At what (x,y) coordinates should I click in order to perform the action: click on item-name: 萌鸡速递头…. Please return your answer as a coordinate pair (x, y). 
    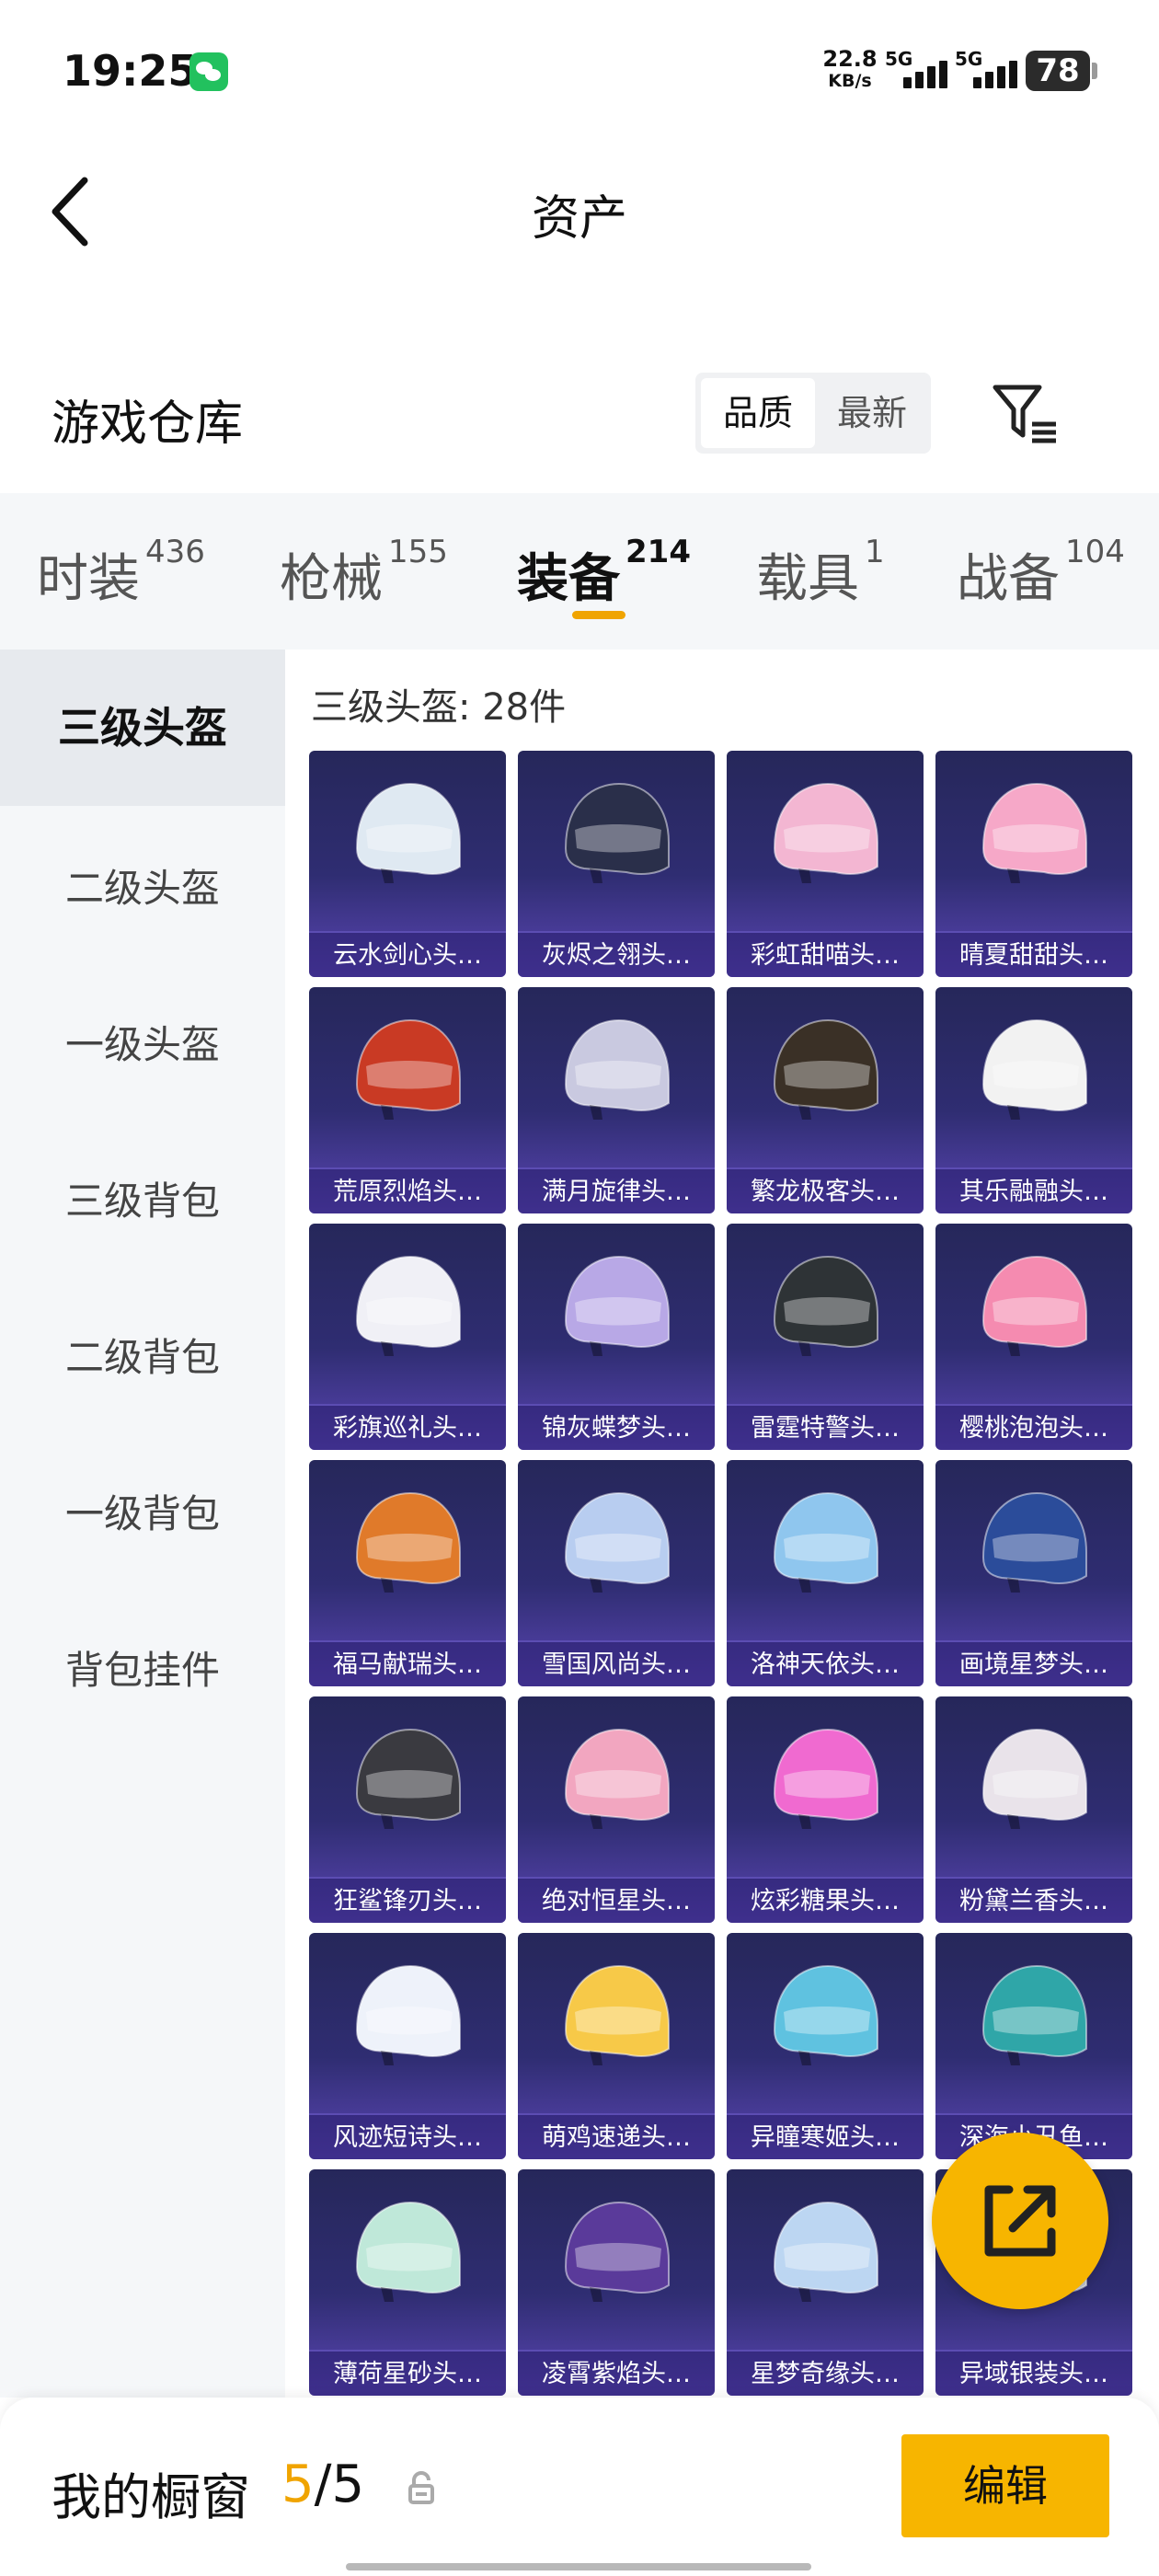
    Looking at the image, I should click on (616, 2136).